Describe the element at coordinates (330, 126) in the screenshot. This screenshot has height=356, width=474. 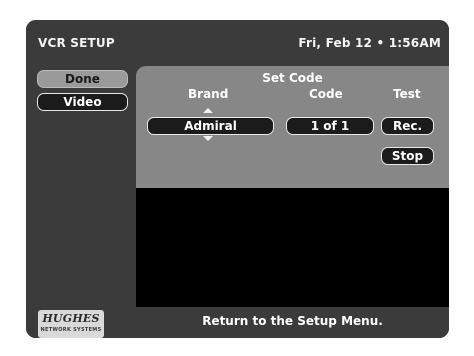
I see `code-selector: 1 of 1` at that location.